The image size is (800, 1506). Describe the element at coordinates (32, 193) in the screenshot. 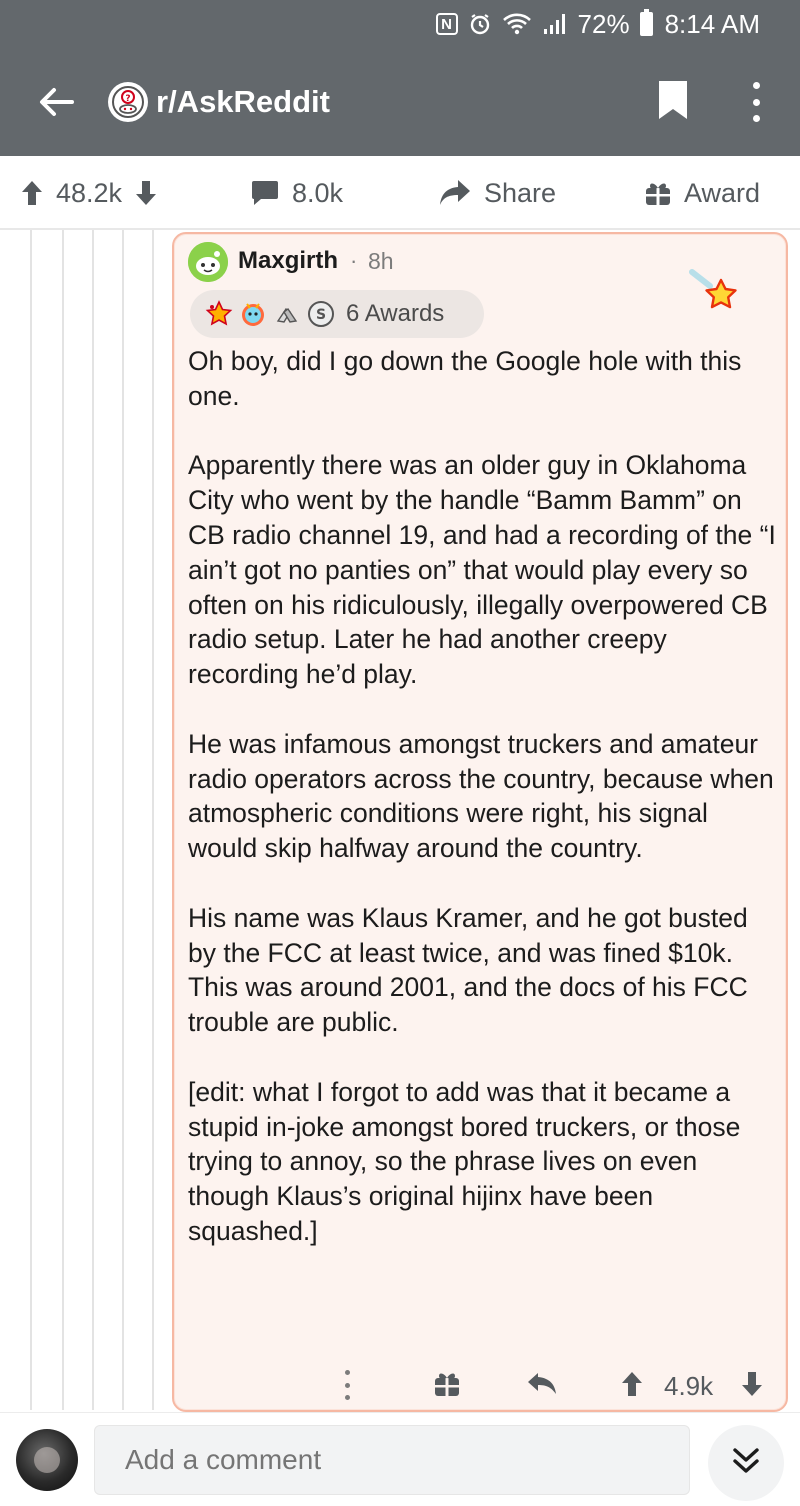

I see `upvote-arrow-icon` at that location.